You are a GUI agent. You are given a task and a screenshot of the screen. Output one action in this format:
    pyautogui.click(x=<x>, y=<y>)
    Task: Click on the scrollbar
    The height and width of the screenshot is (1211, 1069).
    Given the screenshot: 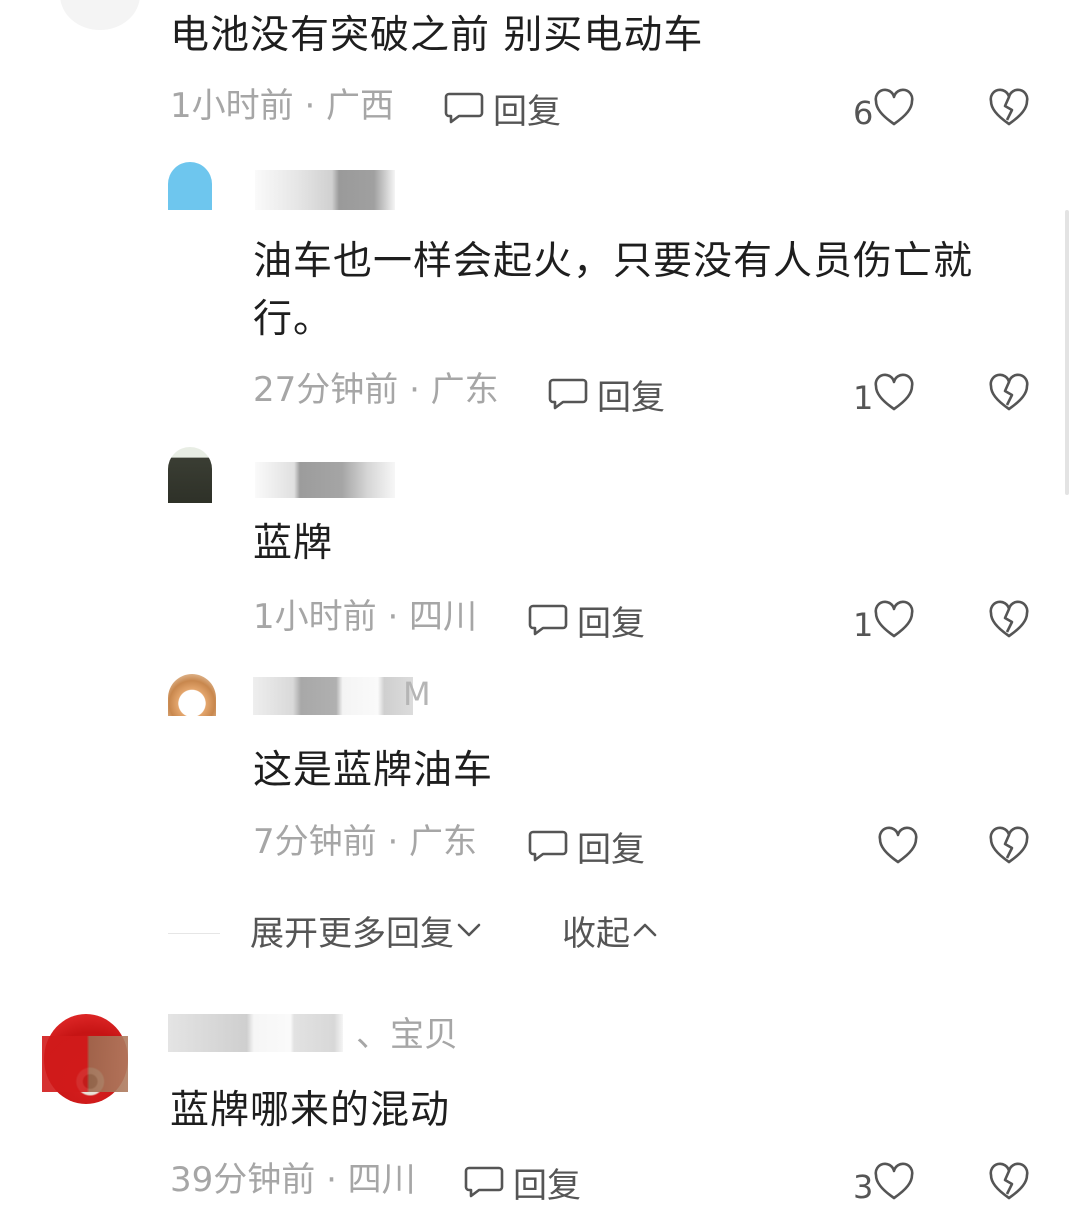 What is the action you would take?
    pyautogui.click(x=1067, y=352)
    